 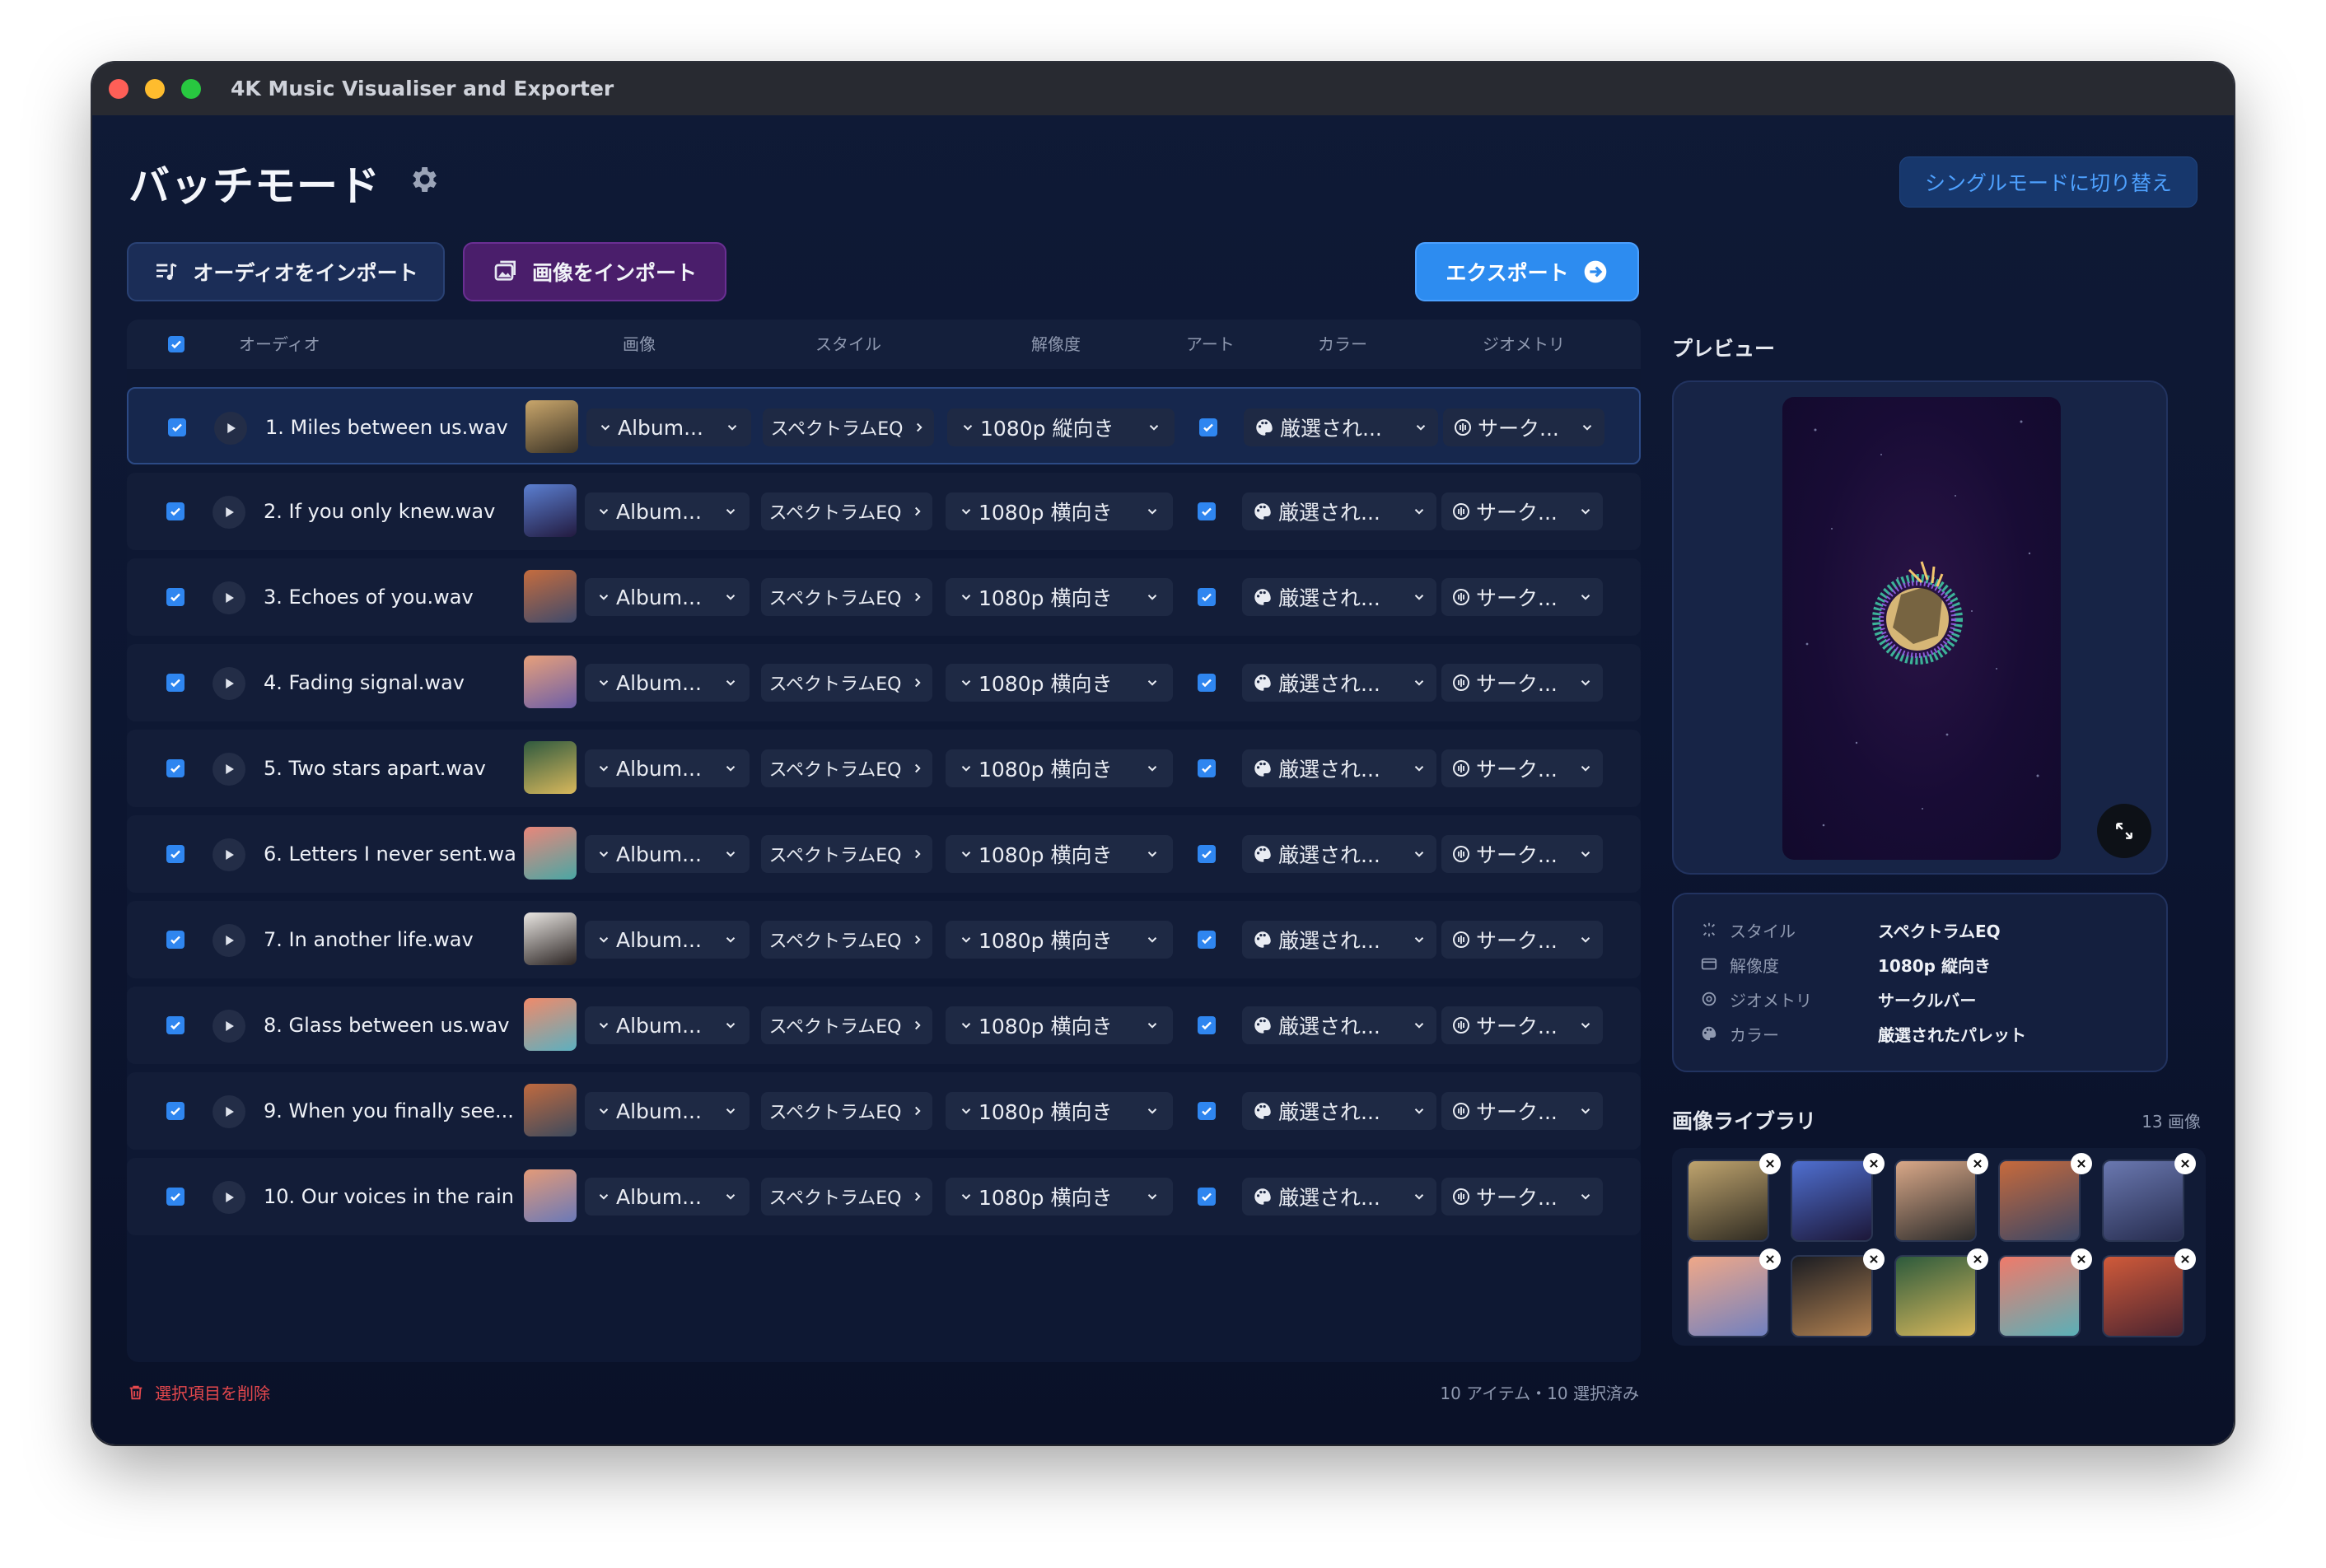 What do you see at coordinates (1061, 427) in the screenshot?
I see `resolution-select: 1080p 縦向き` at bounding box center [1061, 427].